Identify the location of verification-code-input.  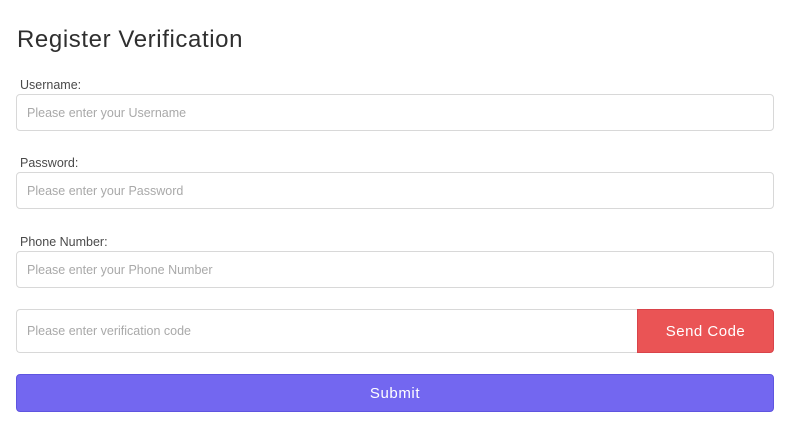
(327, 331).